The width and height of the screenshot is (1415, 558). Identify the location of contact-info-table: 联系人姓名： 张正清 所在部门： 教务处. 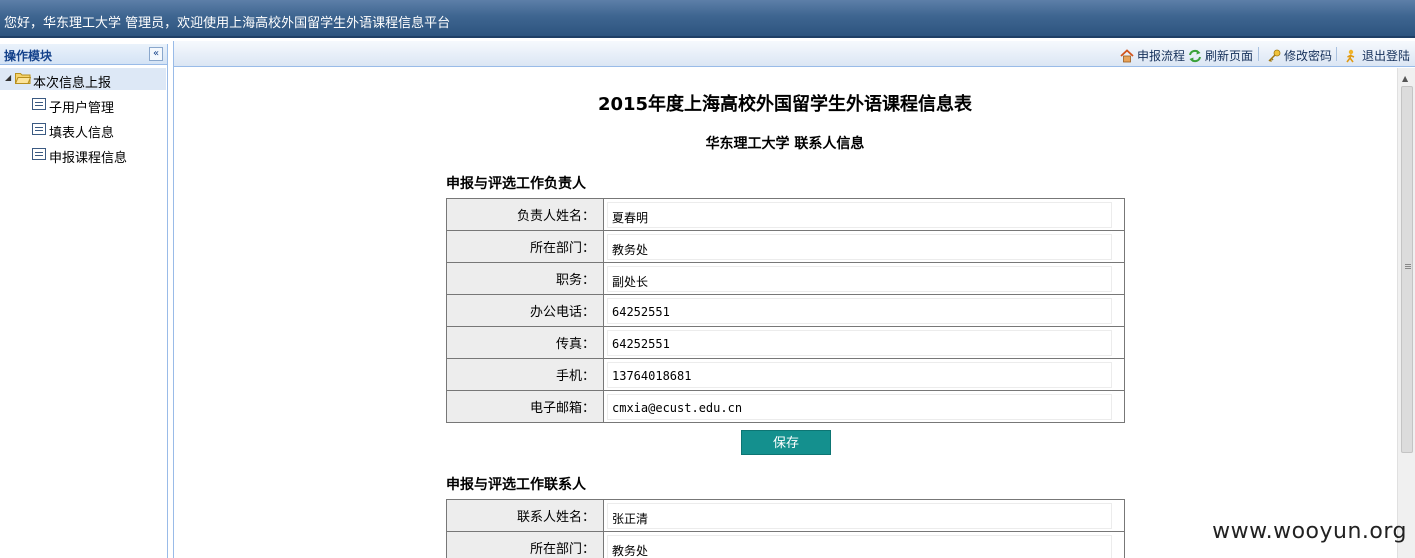
(785, 528).